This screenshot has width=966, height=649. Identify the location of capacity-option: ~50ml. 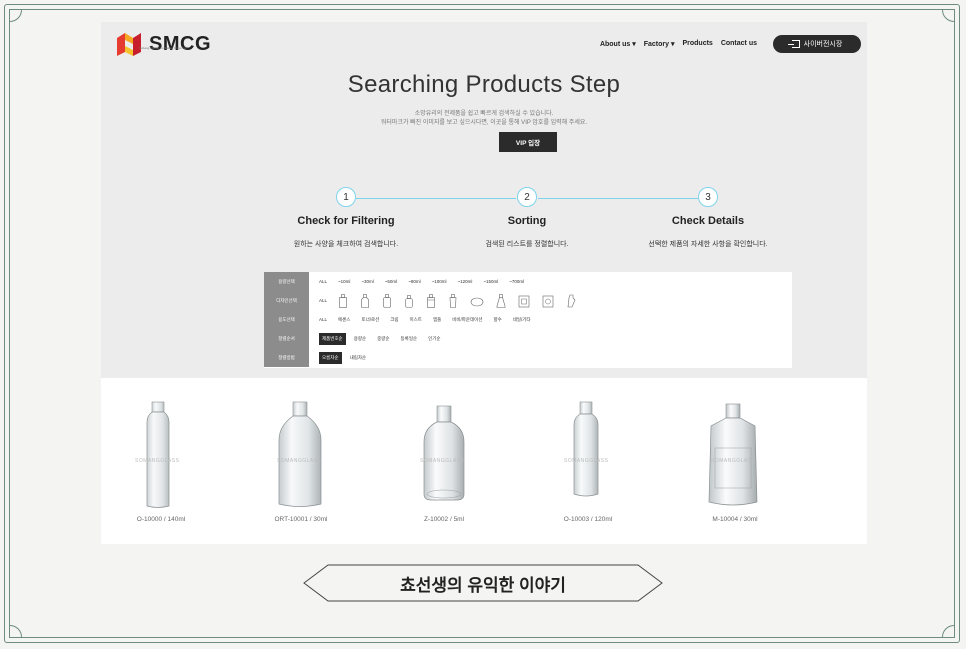
(391, 281).